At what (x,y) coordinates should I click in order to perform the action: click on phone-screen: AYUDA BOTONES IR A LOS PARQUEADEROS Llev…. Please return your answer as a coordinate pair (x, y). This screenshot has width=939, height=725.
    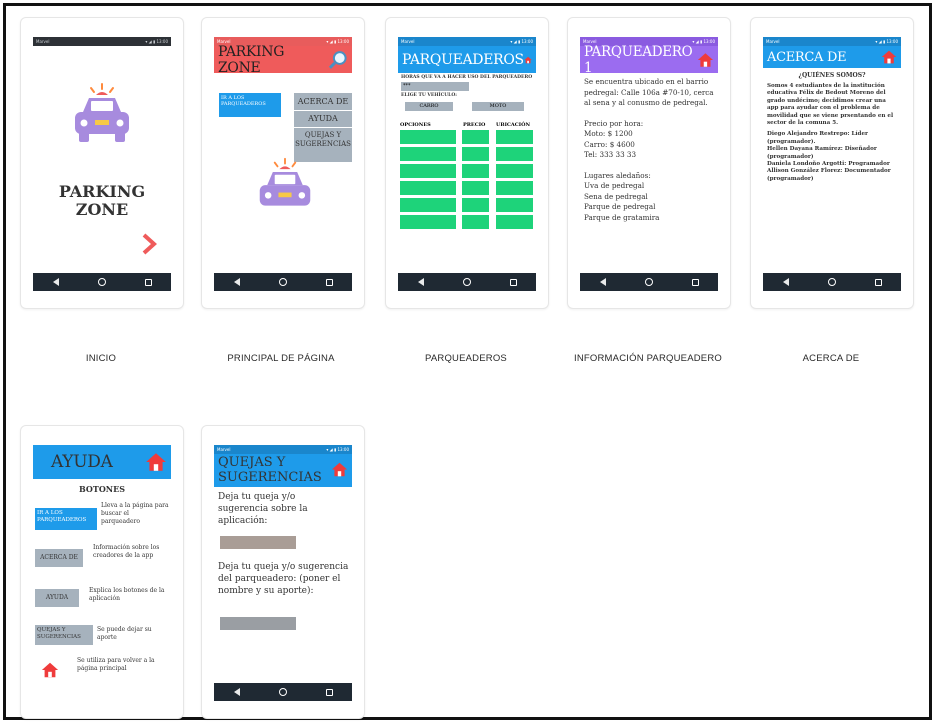
    Looking at the image, I should click on (102, 576).